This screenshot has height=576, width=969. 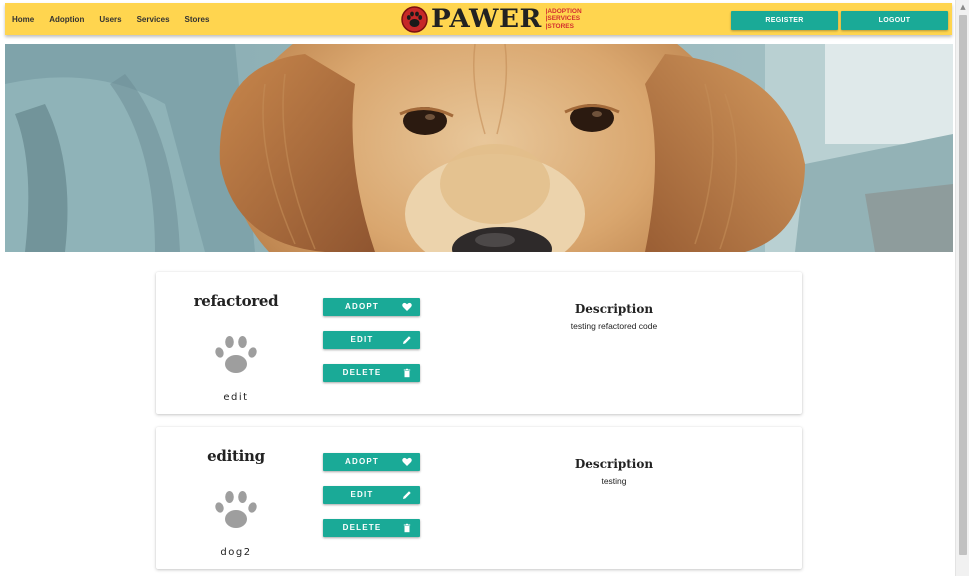 What do you see at coordinates (236, 552) in the screenshot?
I see `pet-breed: dog2` at bounding box center [236, 552].